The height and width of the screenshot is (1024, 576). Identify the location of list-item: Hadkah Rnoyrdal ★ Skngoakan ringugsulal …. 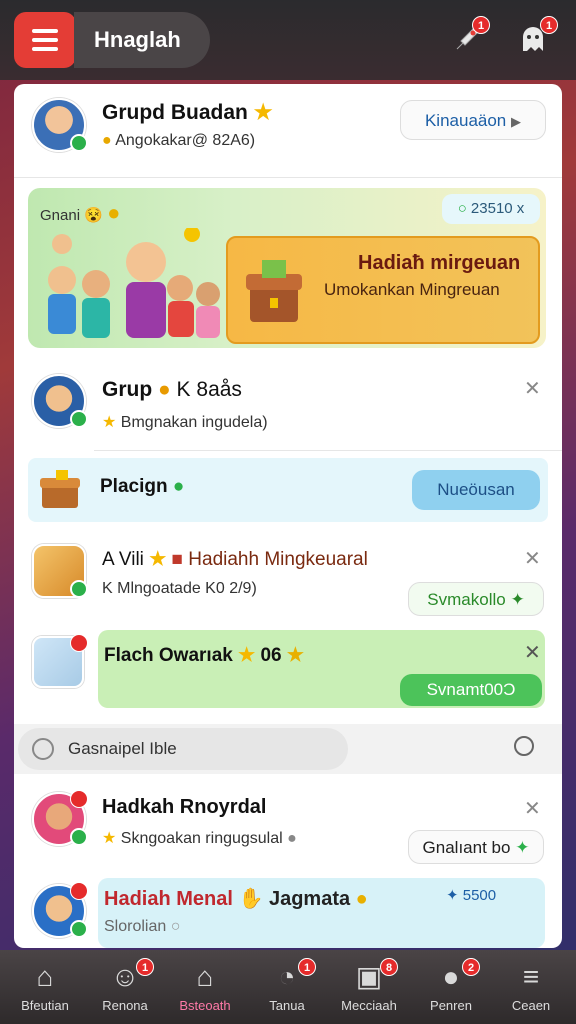
(288, 829).